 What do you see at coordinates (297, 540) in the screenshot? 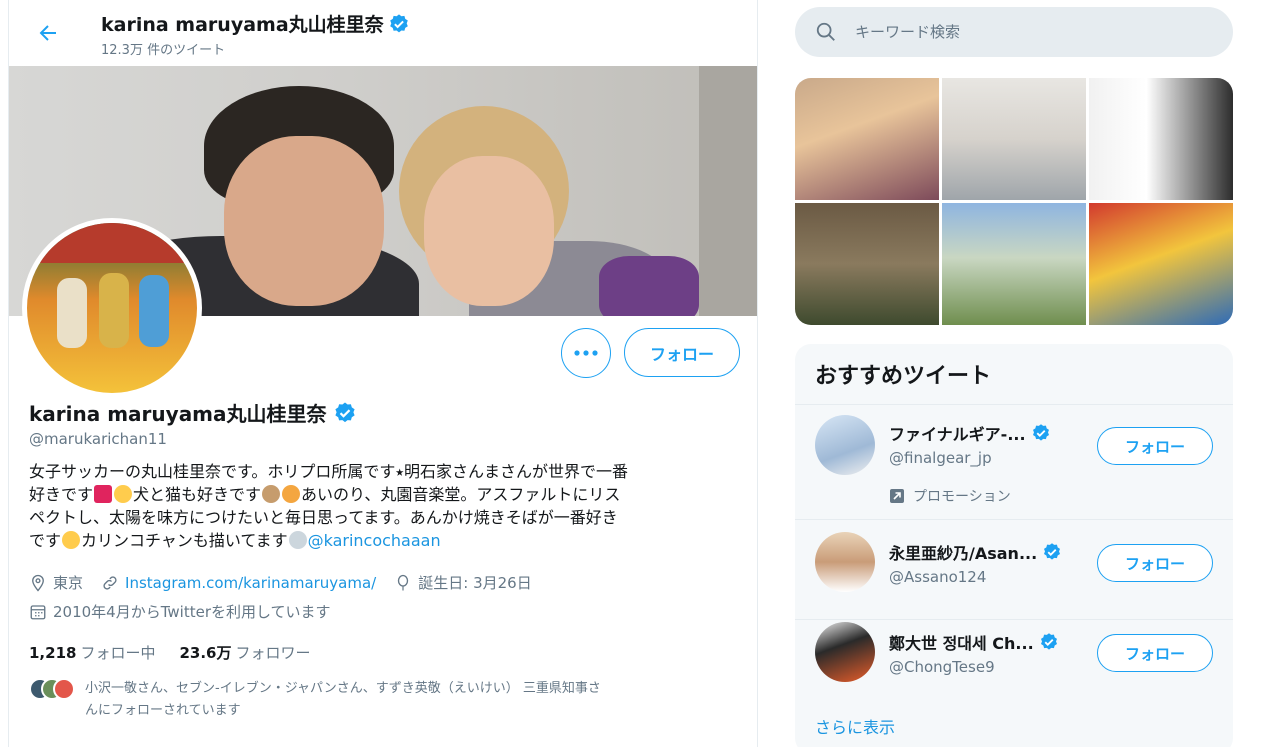
I see `cloud-emoji-icon` at bounding box center [297, 540].